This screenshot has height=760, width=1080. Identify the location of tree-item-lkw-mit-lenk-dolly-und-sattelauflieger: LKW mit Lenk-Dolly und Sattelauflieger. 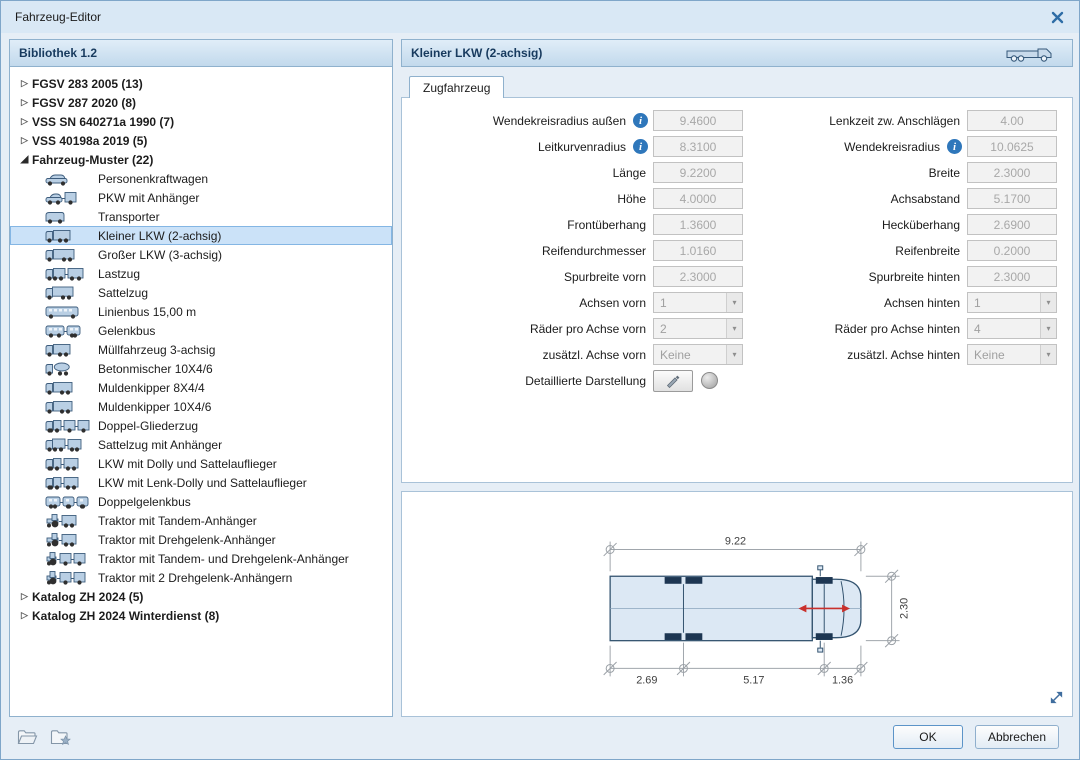
(201, 482).